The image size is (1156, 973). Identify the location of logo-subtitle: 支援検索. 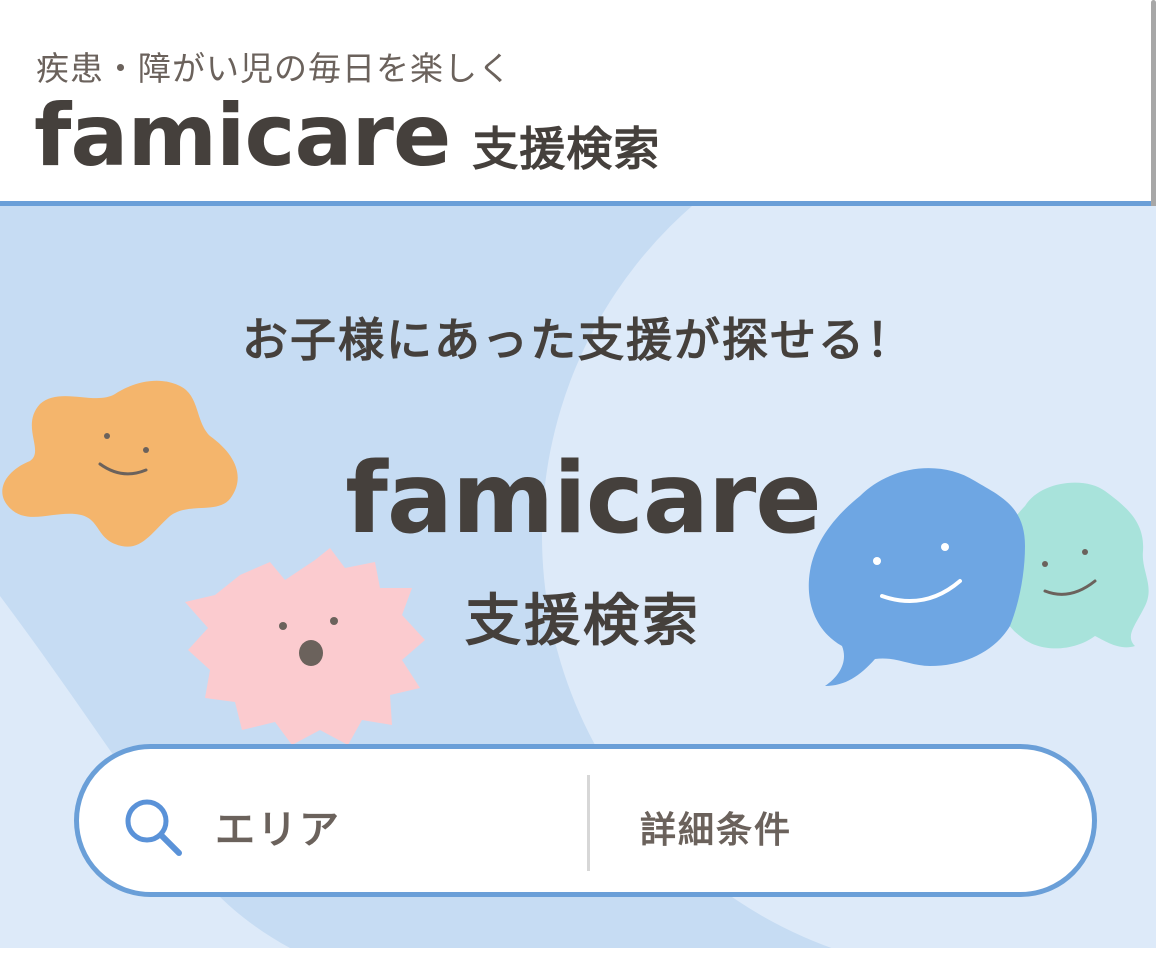
(566, 149).